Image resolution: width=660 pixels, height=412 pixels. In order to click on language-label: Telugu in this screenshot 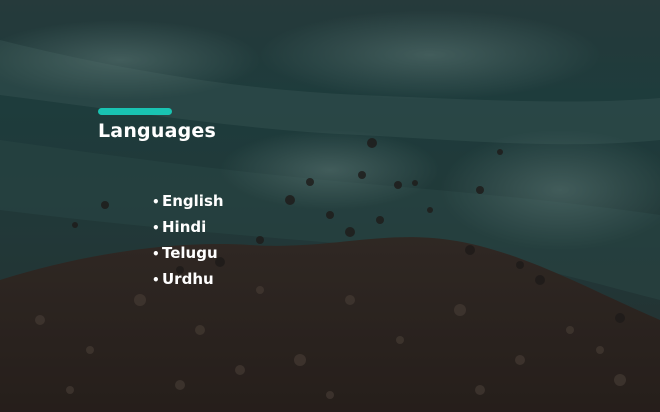, I will do `click(190, 253)`.